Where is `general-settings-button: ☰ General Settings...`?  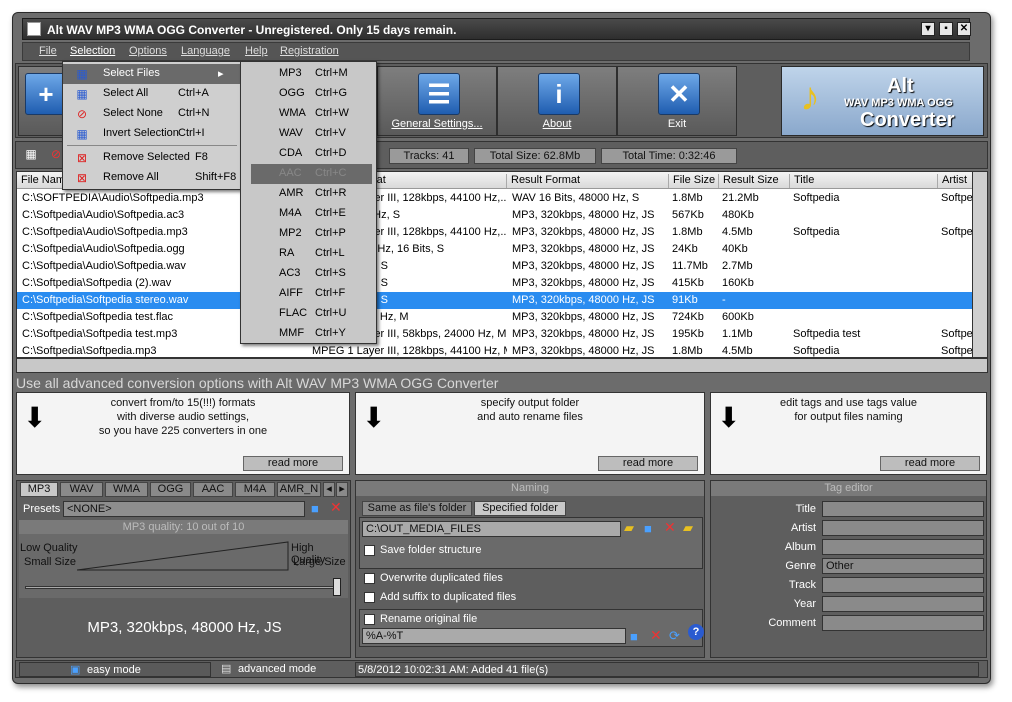
general-settings-button: ☰ General Settings... is located at coordinates (437, 101).